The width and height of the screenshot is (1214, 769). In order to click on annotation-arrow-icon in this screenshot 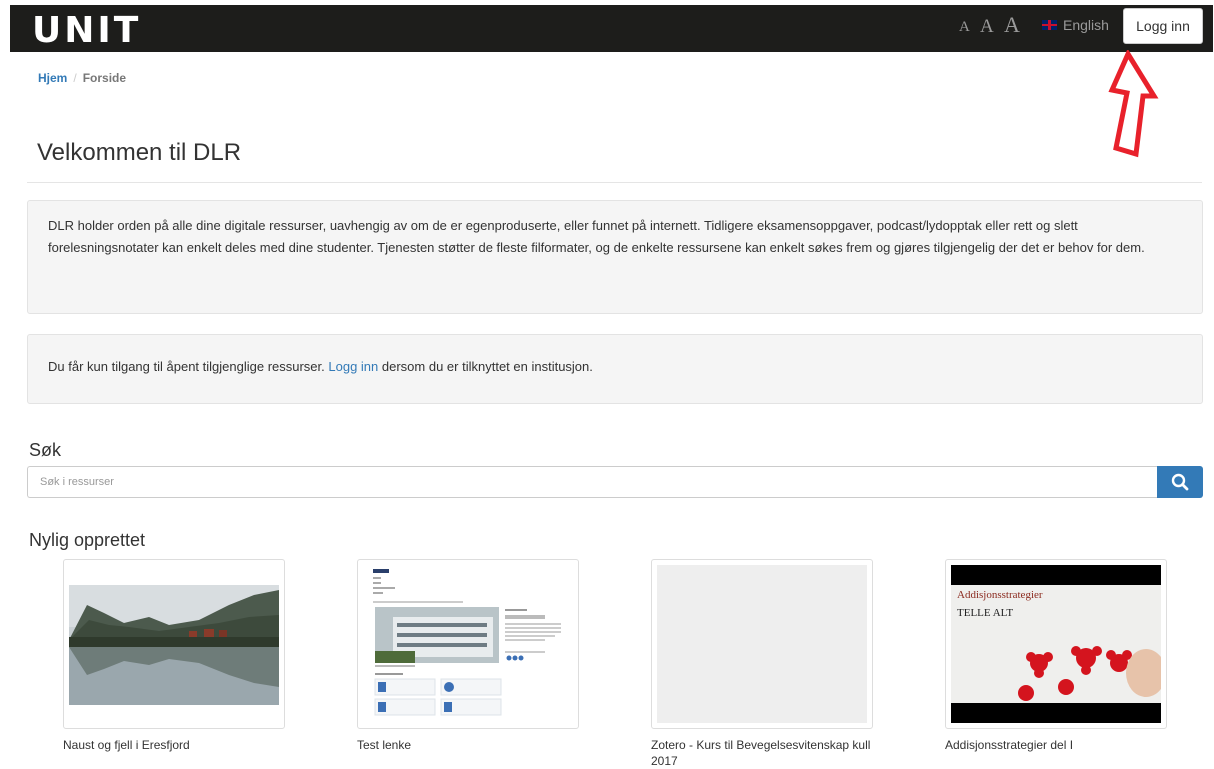, I will do `click(1133, 104)`.